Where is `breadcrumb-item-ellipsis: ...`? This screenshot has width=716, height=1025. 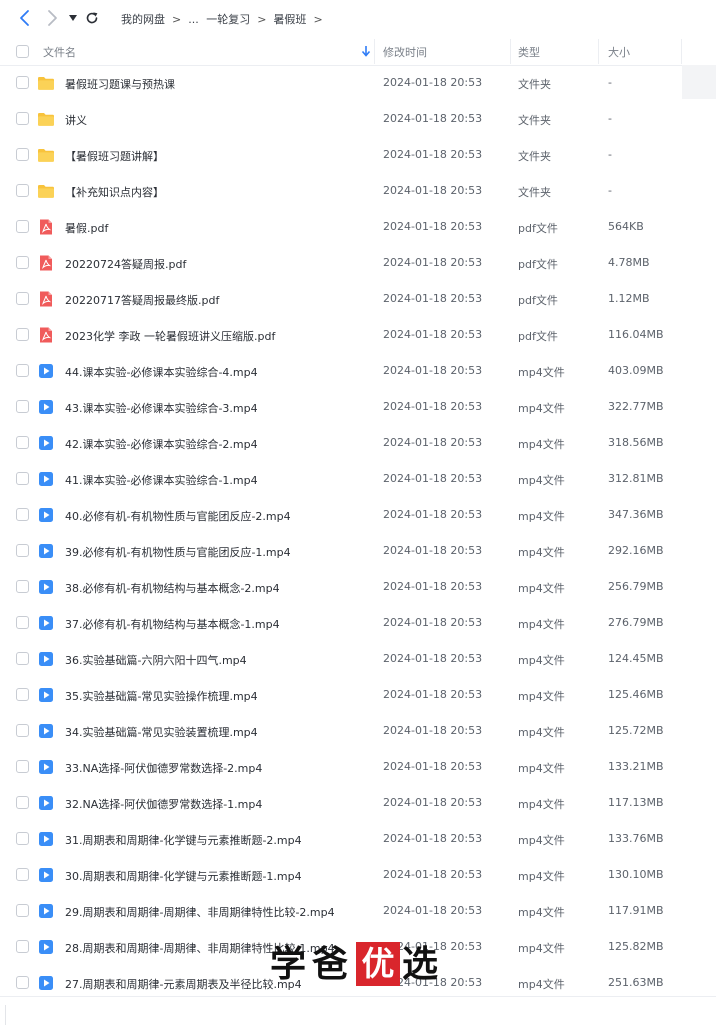
breadcrumb-item-ellipsis: ... is located at coordinates (193, 19).